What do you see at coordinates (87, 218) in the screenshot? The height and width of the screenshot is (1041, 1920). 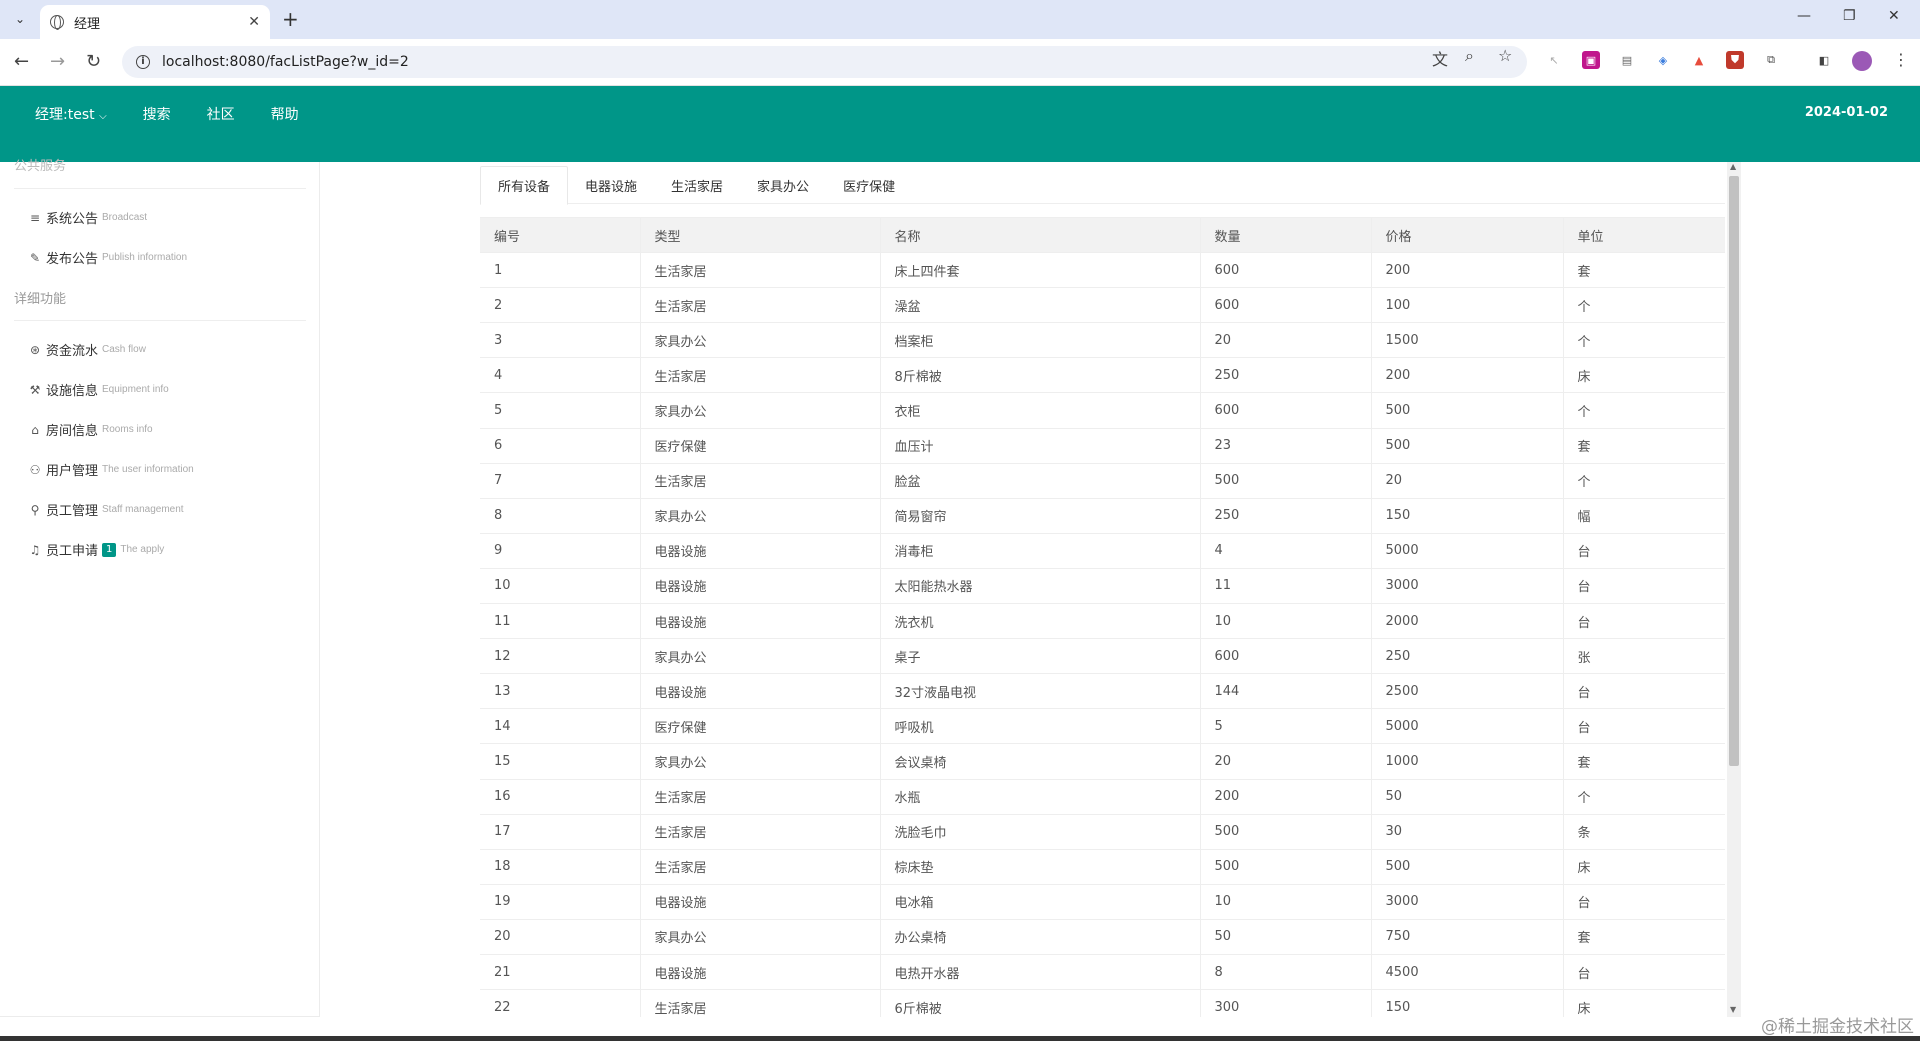 I see `sidebar-item-broadcast: ≡ 系统公告 Broadcast` at bounding box center [87, 218].